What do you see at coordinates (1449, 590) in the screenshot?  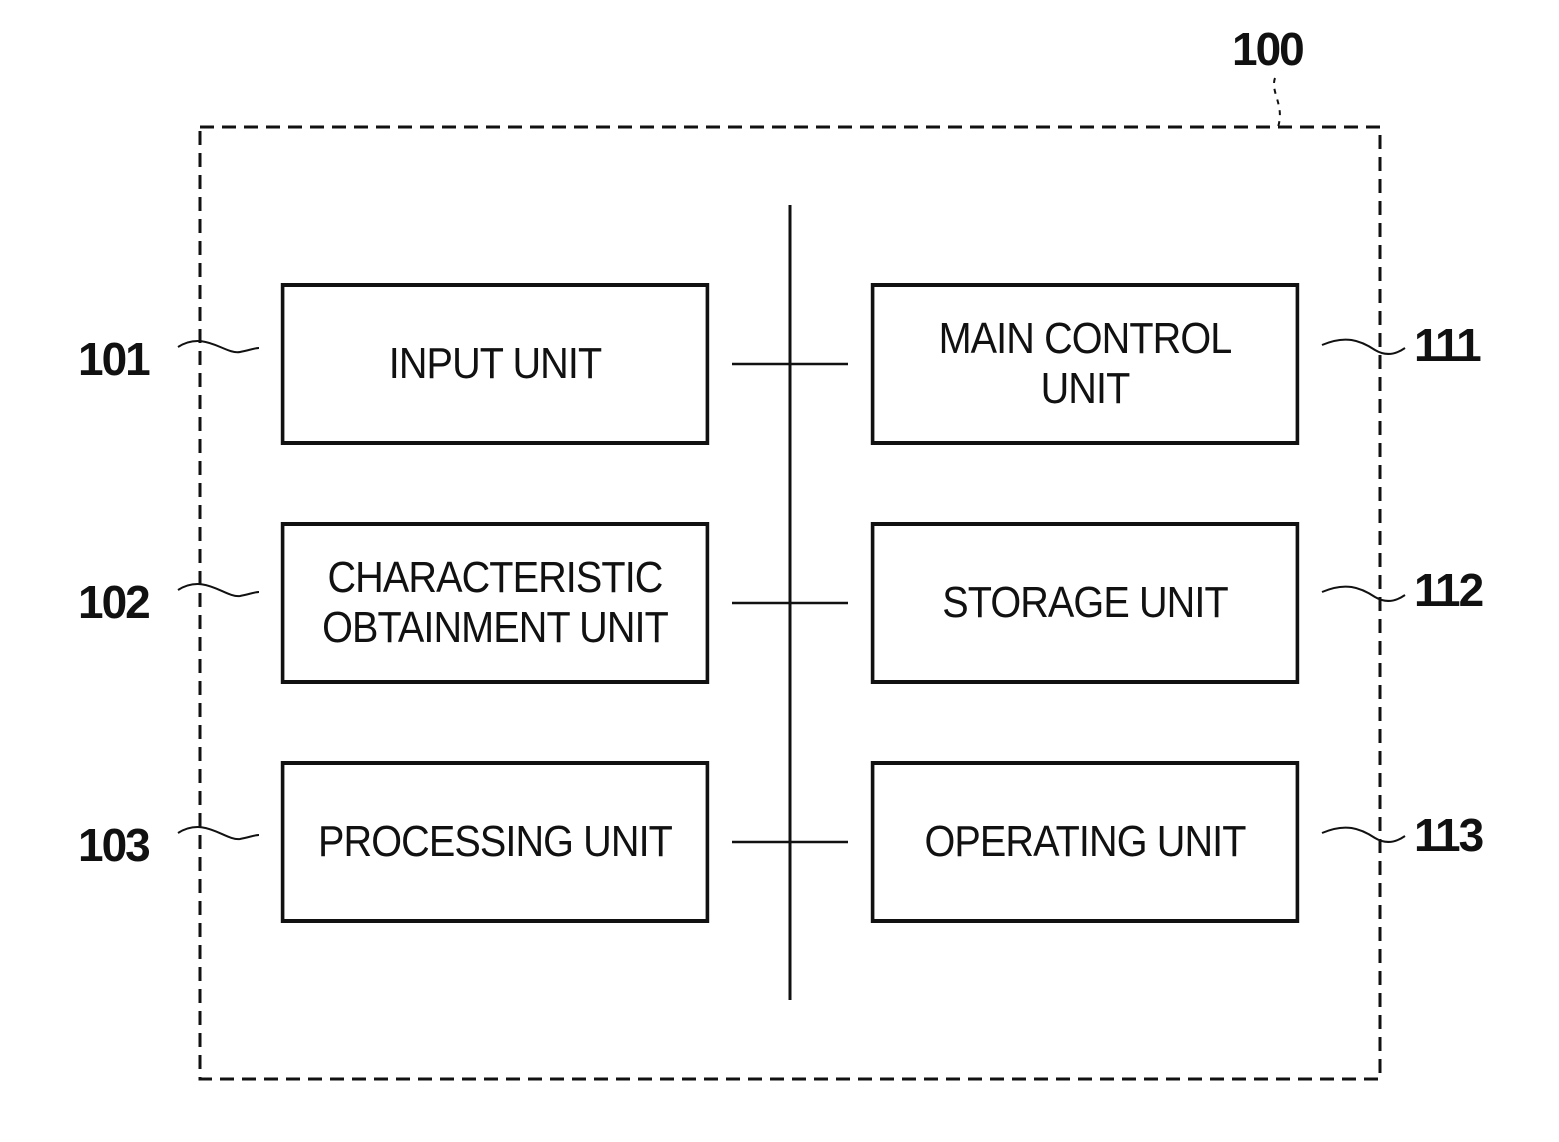 I see `ref-112: 112` at bounding box center [1449, 590].